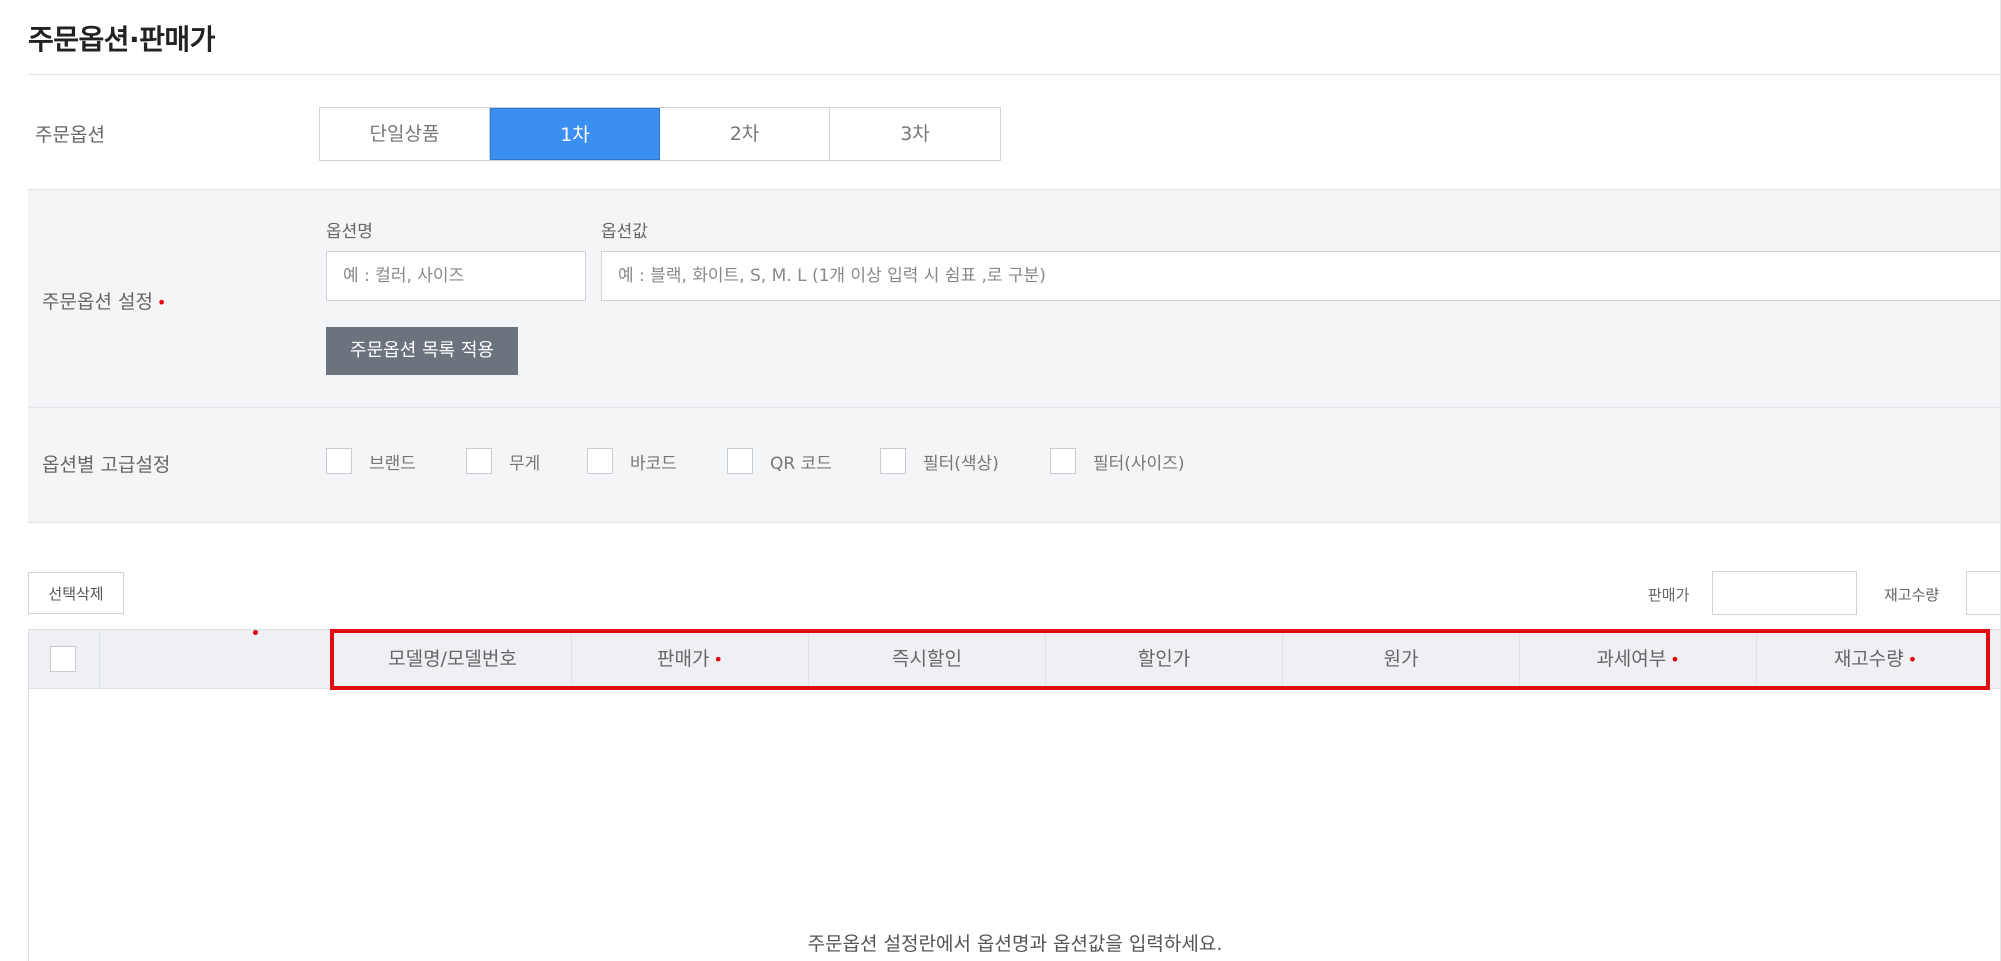  I want to click on delete-selected-button: 선택삭제, so click(76, 593).